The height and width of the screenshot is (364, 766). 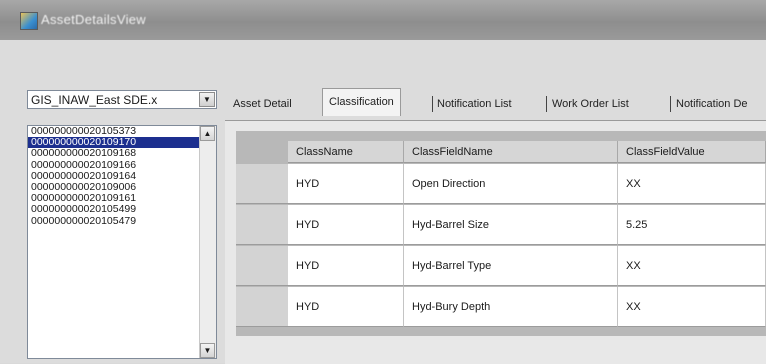 I want to click on tab-classification: Classification, so click(x=361, y=102).